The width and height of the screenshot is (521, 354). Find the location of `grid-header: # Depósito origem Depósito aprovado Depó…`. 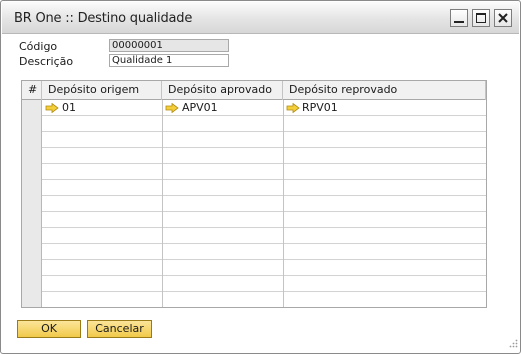

grid-header: # Depósito origem Depósito aprovado Depó… is located at coordinates (254, 90).